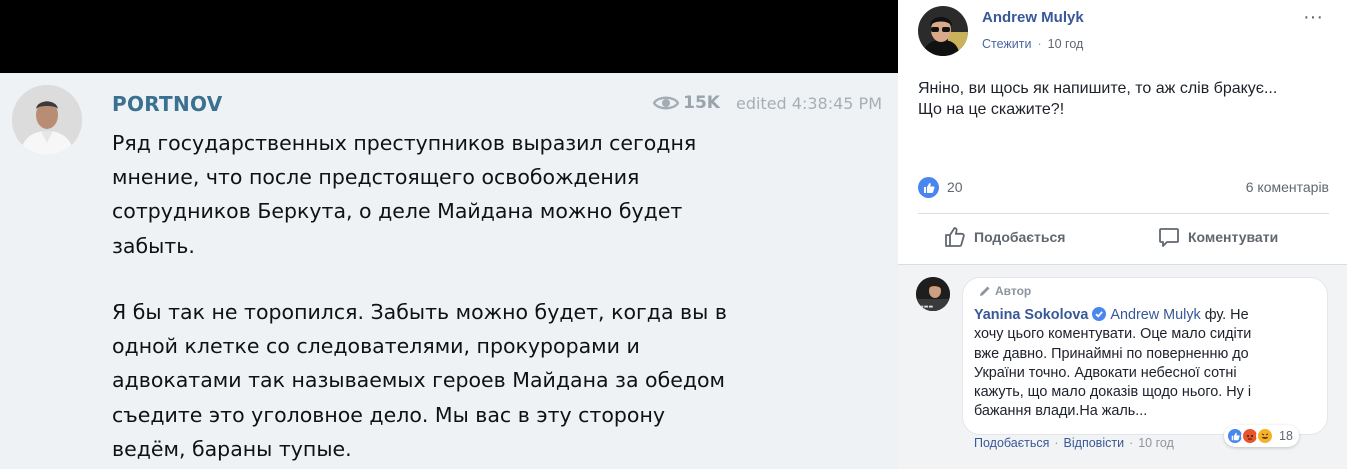  What do you see at coordinates (1066, 44) in the screenshot?
I see `post-time: 10 год` at bounding box center [1066, 44].